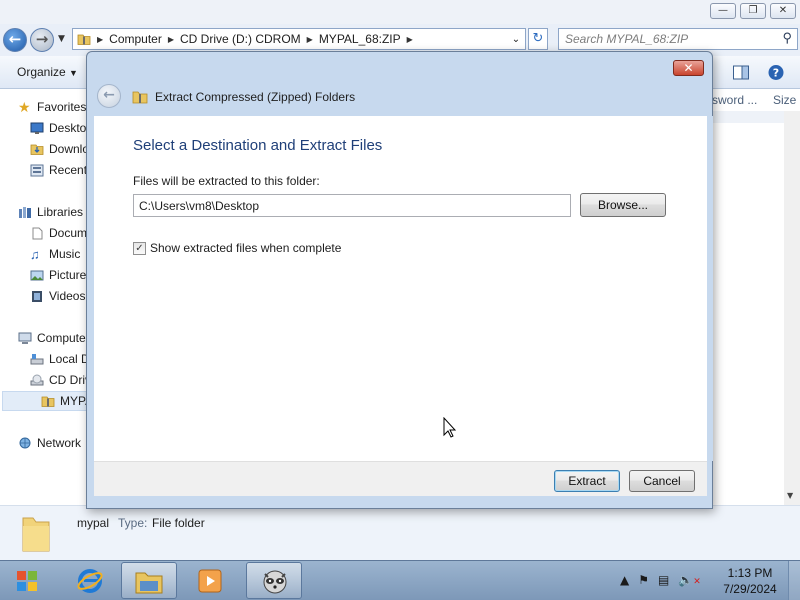  I want to click on system-tray: ▲ ⚑ ▤ 🔈✕, so click(660, 580).